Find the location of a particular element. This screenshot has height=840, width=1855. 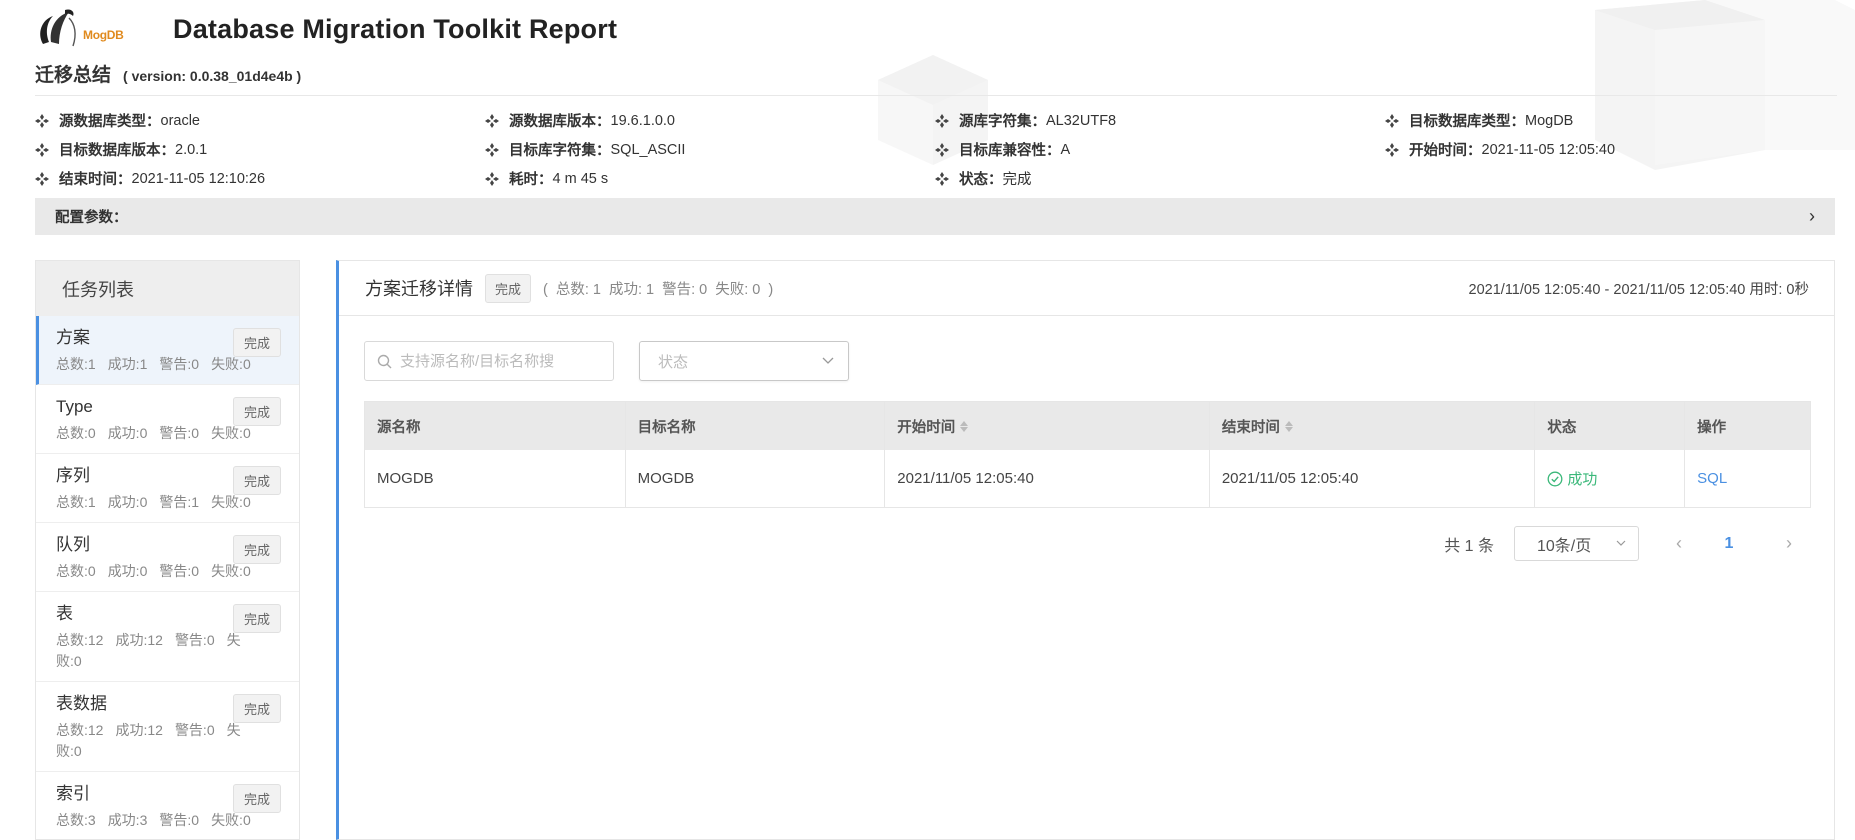

logo-bird-icon is located at coordinates (58, 28).